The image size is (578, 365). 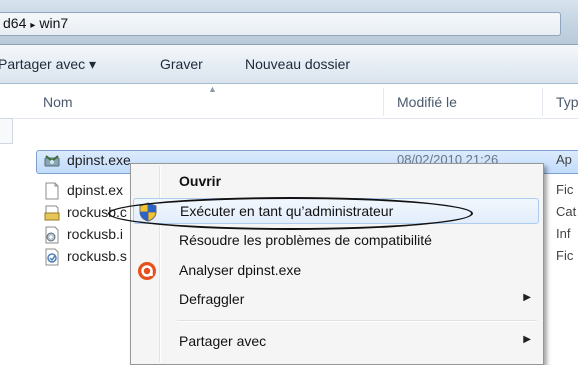 What do you see at coordinates (99, 160) in the screenshot?
I see `file-name: dpinst.exe` at bounding box center [99, 160].